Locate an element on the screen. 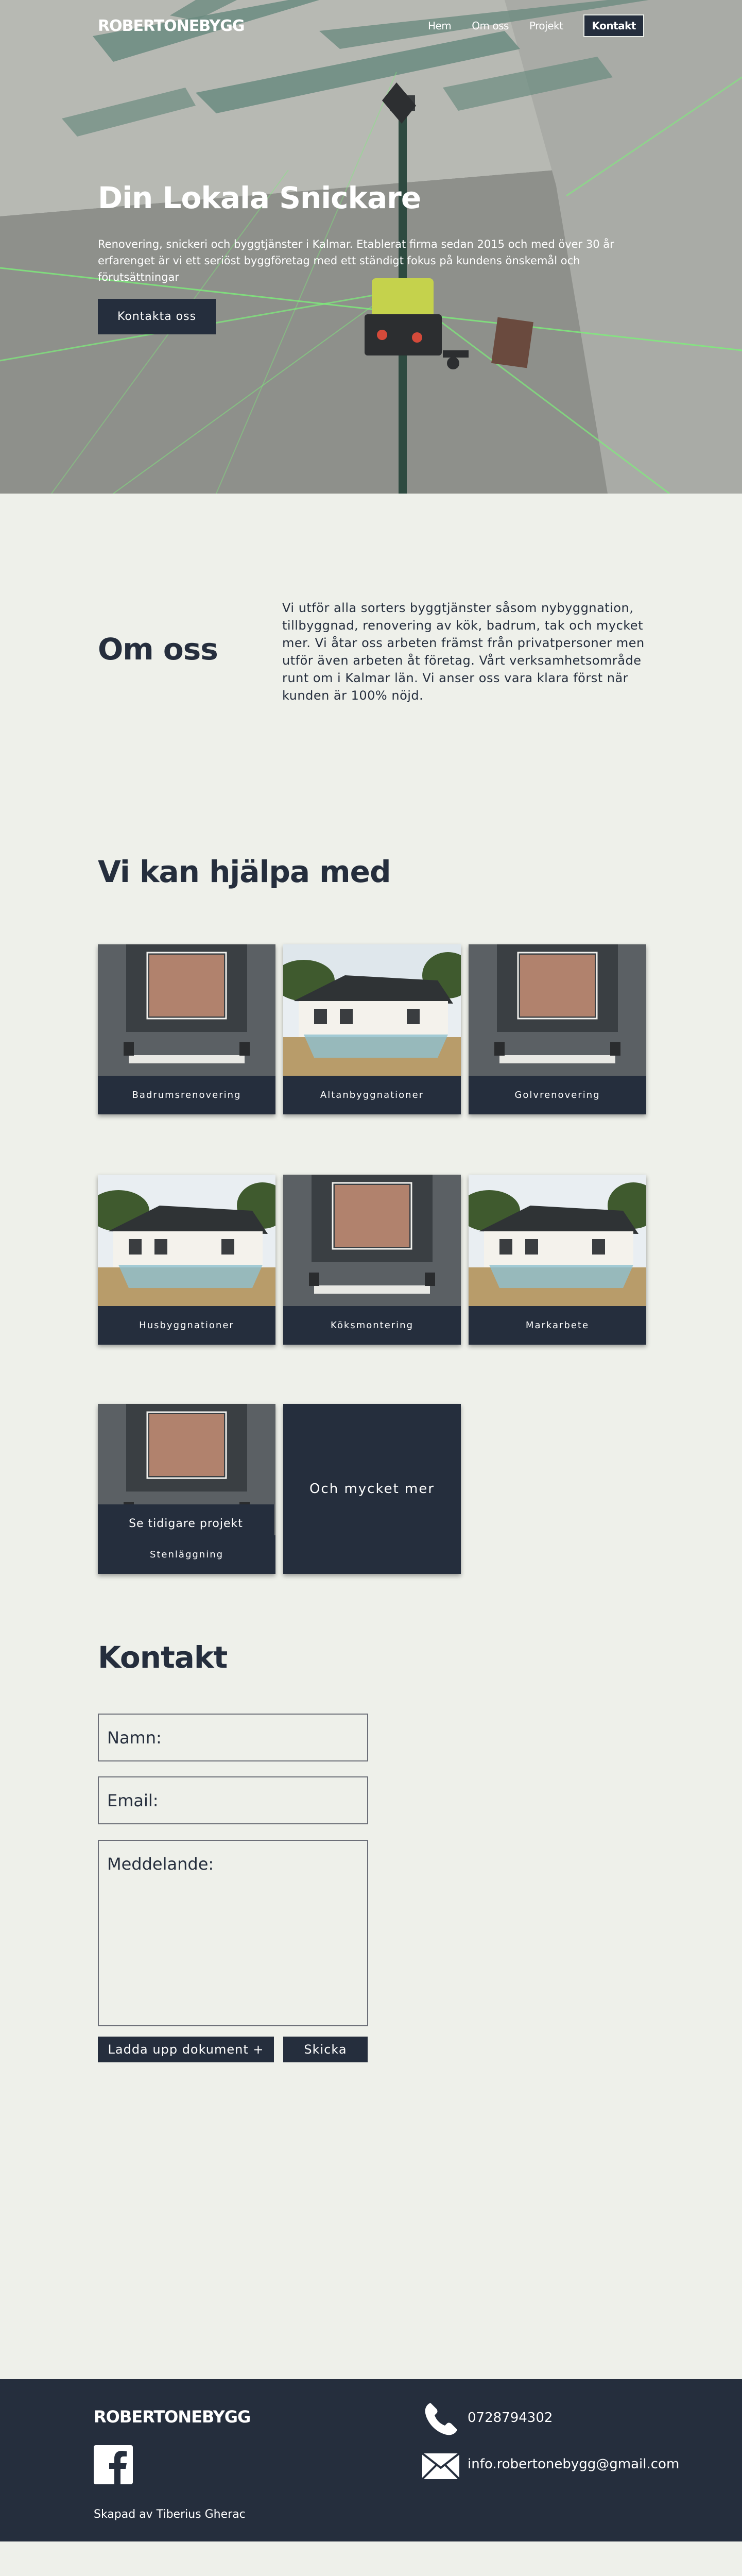 The image size is (742, 2576). name-field is located at coordinates (233, 1737).